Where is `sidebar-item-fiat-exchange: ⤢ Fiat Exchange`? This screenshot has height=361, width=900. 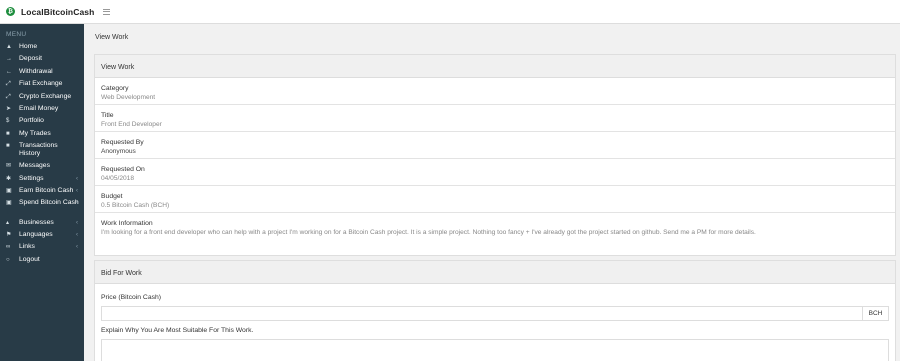 sidebar-item-fiat-exchange: ⤢ Fiat Exchange is located at coordinates (42, 84).